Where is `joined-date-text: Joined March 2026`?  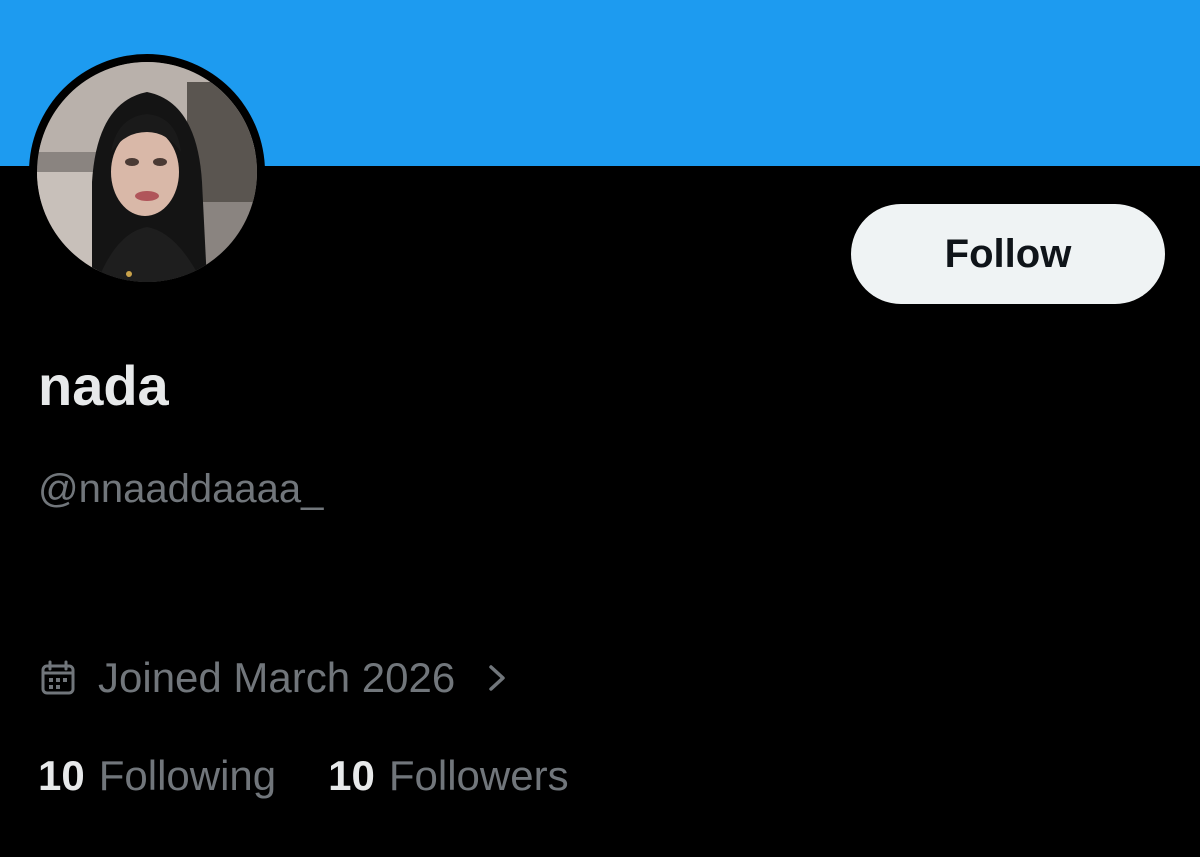
joined-date-text: Joined March 2026 is located at coordinates (277, 677).